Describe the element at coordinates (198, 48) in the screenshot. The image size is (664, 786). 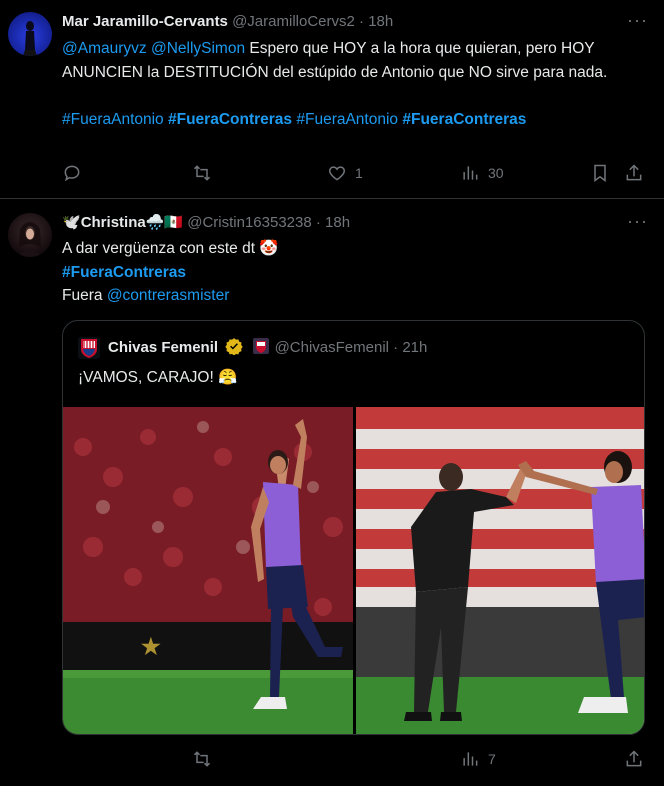
I see `mention-link: @NellySimon` at that location.